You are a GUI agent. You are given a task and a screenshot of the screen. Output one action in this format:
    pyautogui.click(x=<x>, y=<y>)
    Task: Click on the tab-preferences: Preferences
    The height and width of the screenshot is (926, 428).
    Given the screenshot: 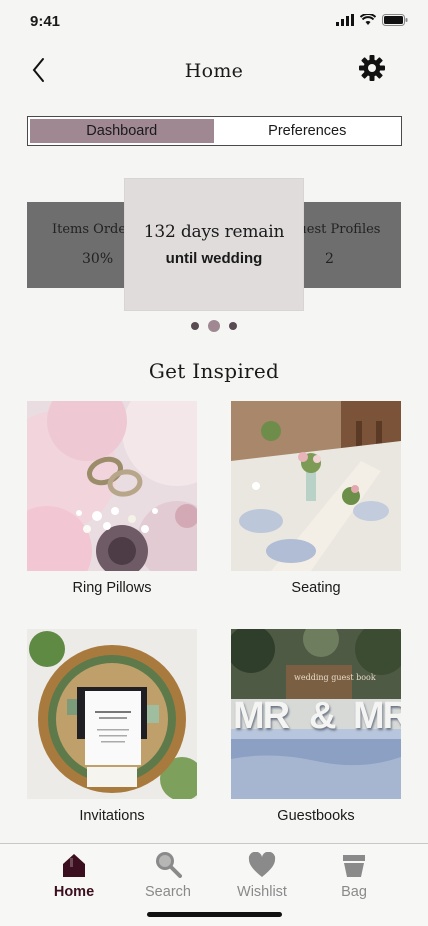 What is the action you would take?
    pyautogui.click(x=308, y=131)
    